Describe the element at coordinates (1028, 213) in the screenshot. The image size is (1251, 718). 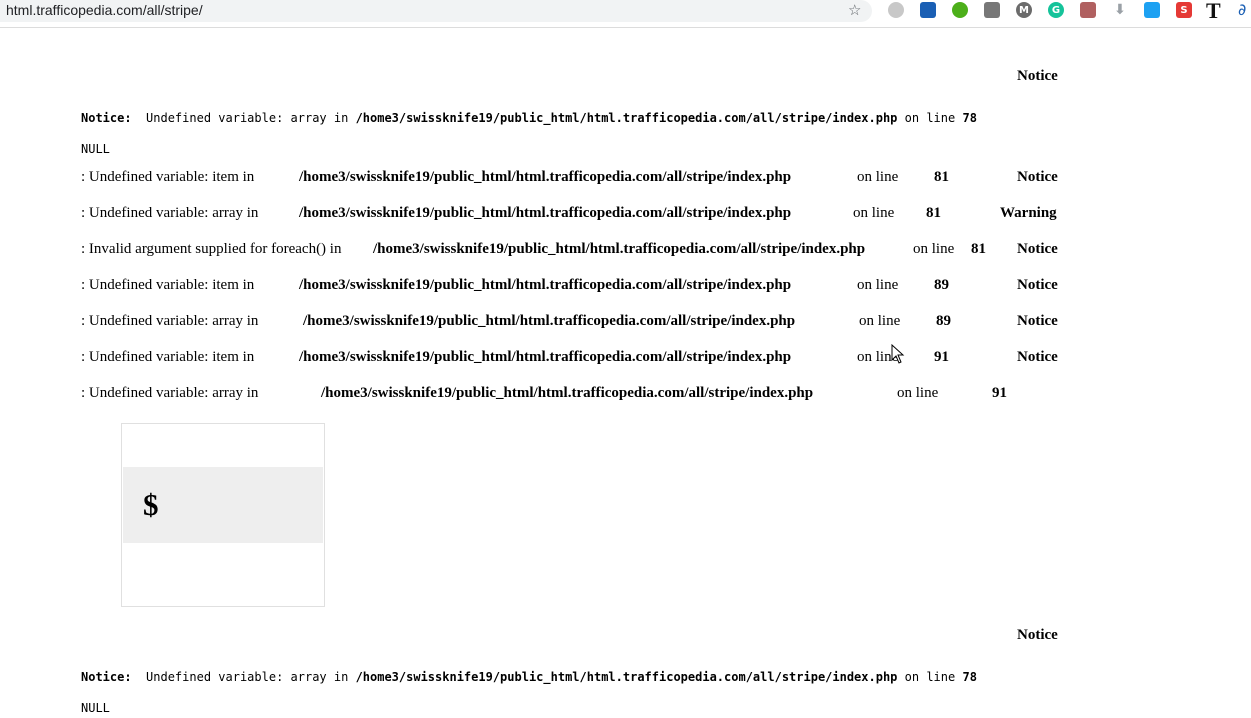
I see `error-row-level: Warning` at that location.